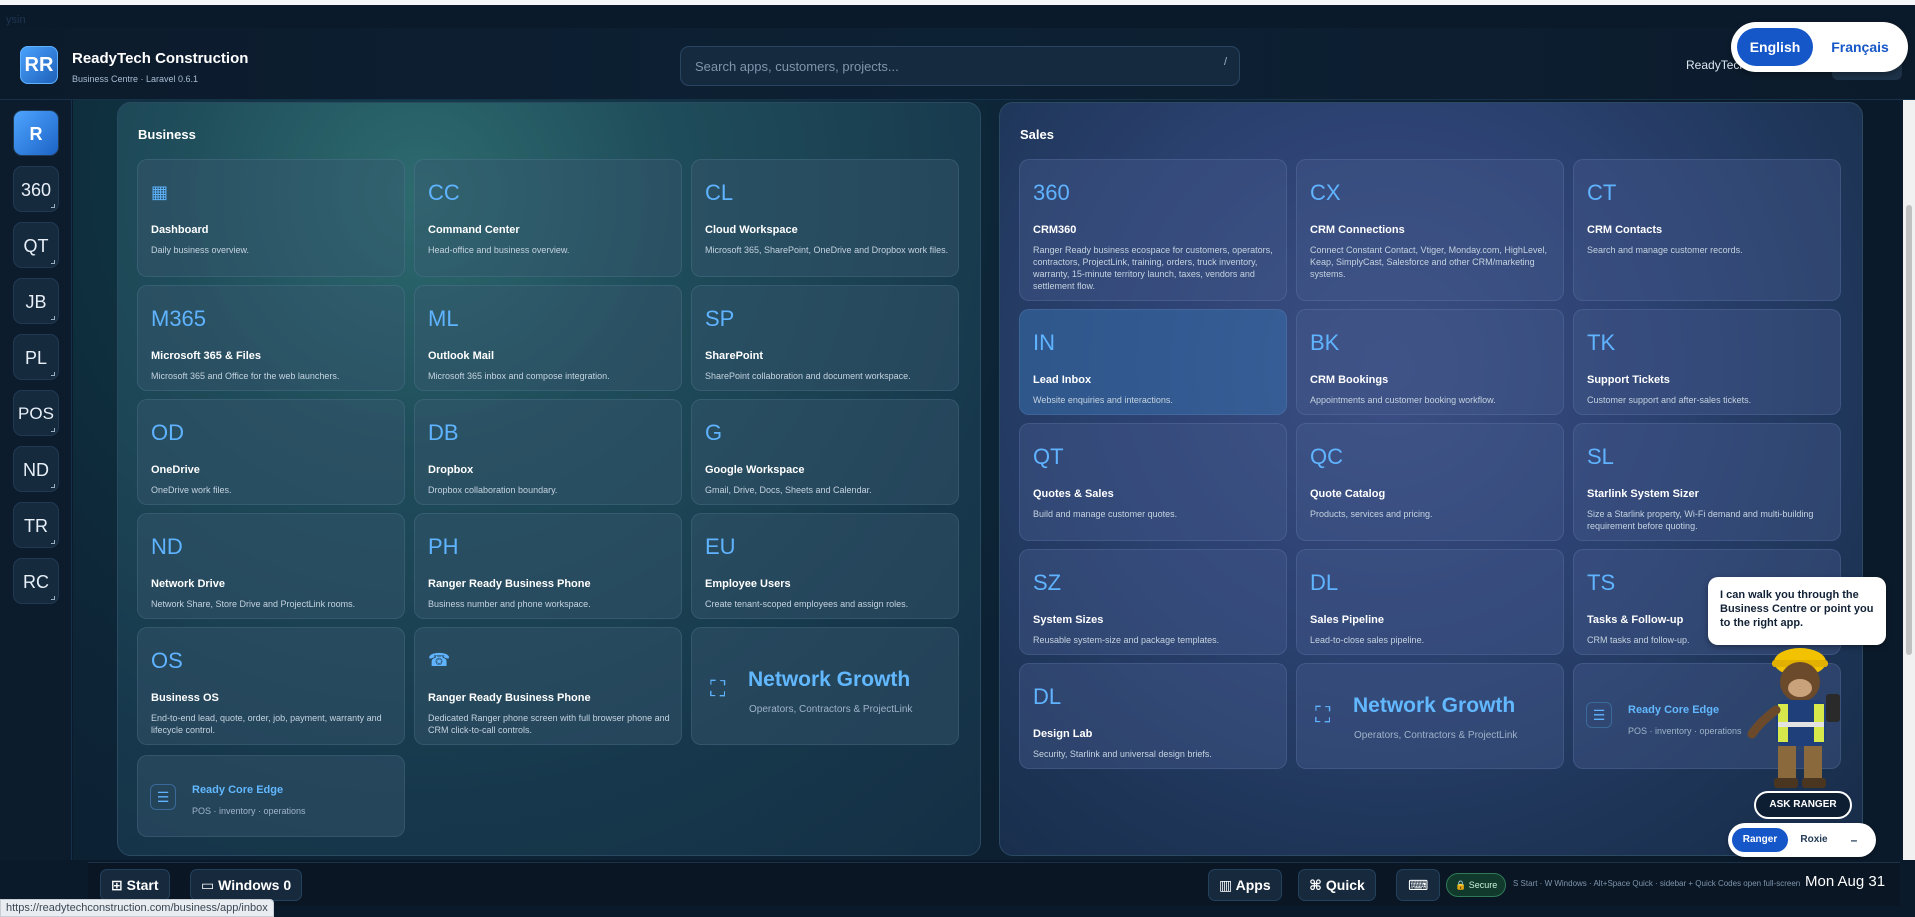 The image size is (1915, 917). I want to click on sidebar-item-ready-core: RC, so click(36, 581).